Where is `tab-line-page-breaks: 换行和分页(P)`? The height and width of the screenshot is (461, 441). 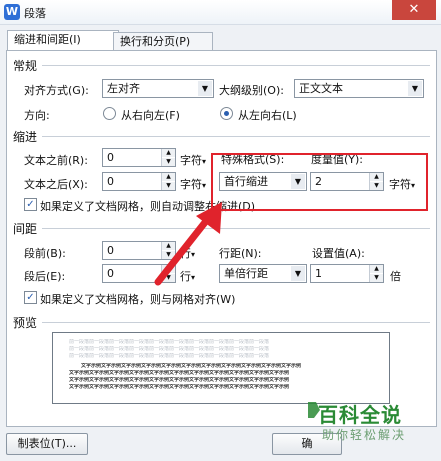
tab-line-page-breaks: 换行和分页(P) is located at coordinates (163, 41).